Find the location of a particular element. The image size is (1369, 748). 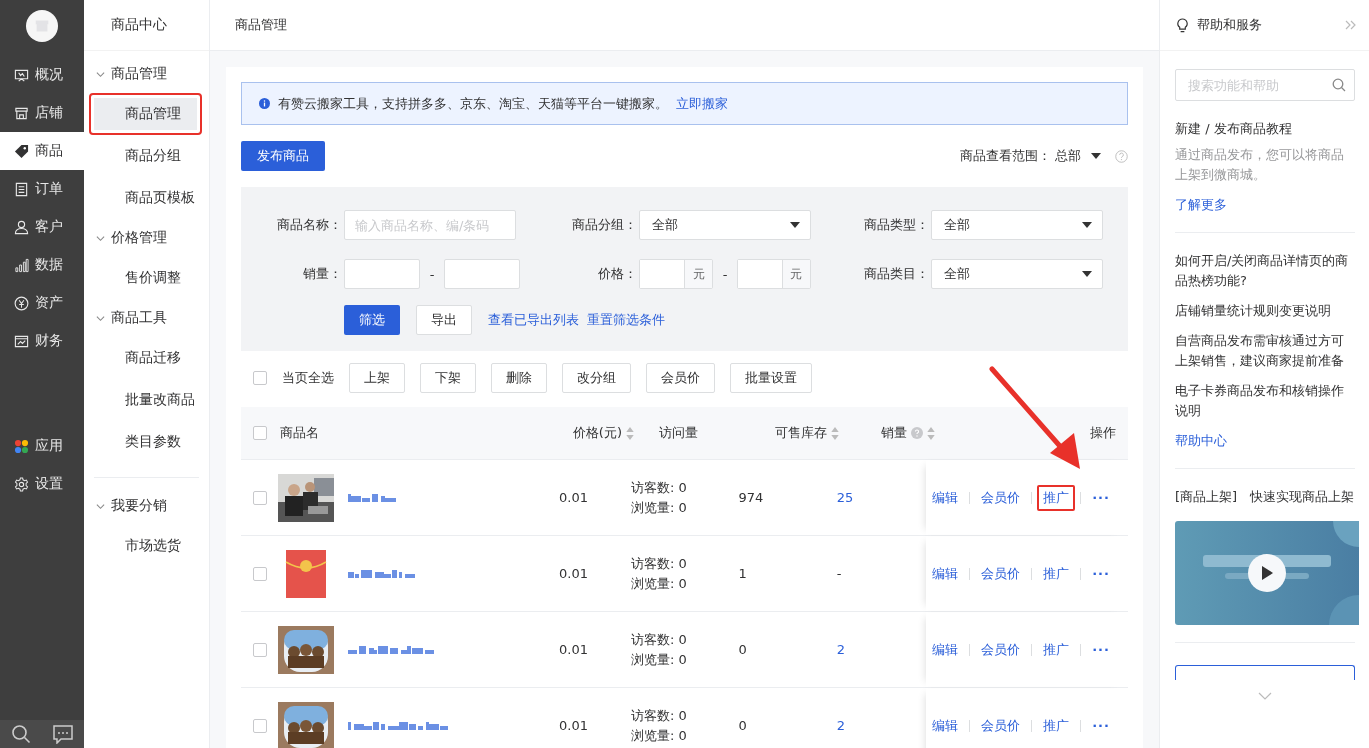

submenu-item: 商品迁移 is located at coordinates (145, 358).